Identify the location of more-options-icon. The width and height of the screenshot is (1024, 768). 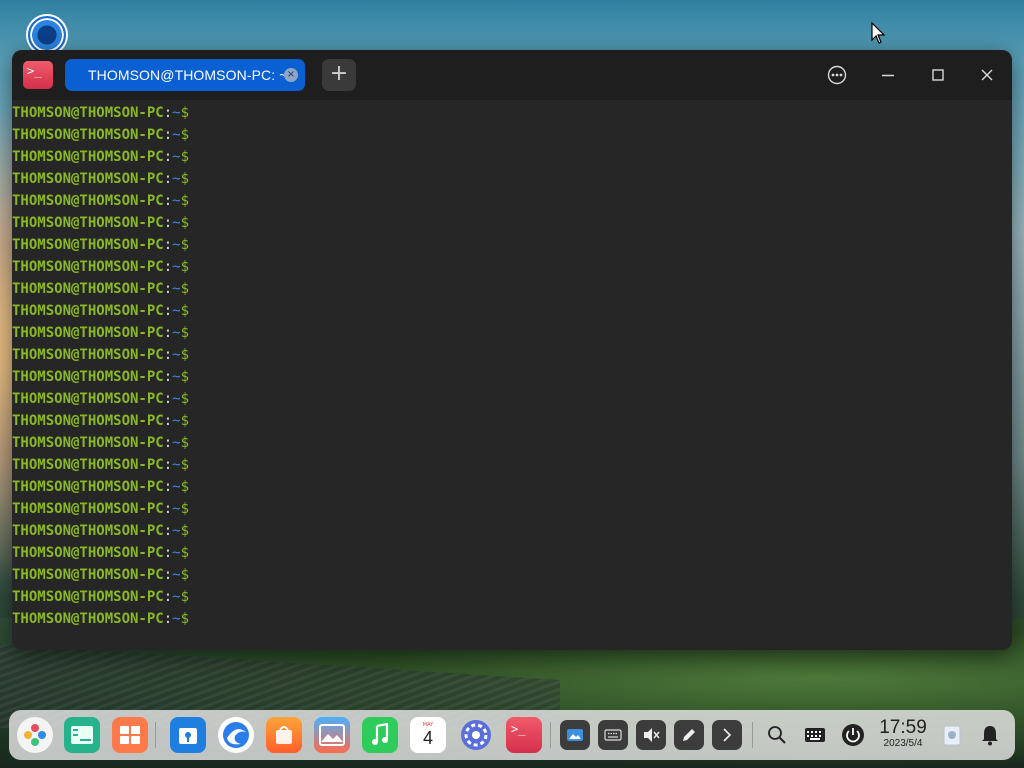
(837, 75).